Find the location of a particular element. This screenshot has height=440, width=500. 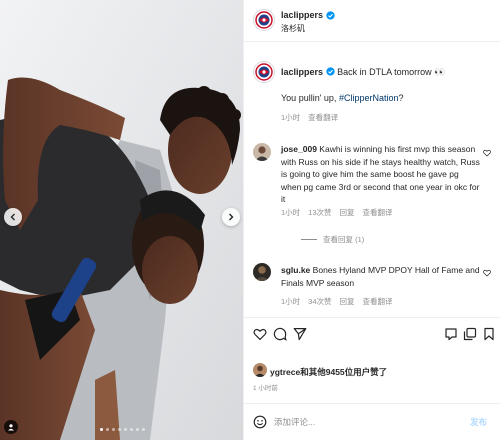

hashtag-link: #ClipperNation is located at coordinates (369, 98).